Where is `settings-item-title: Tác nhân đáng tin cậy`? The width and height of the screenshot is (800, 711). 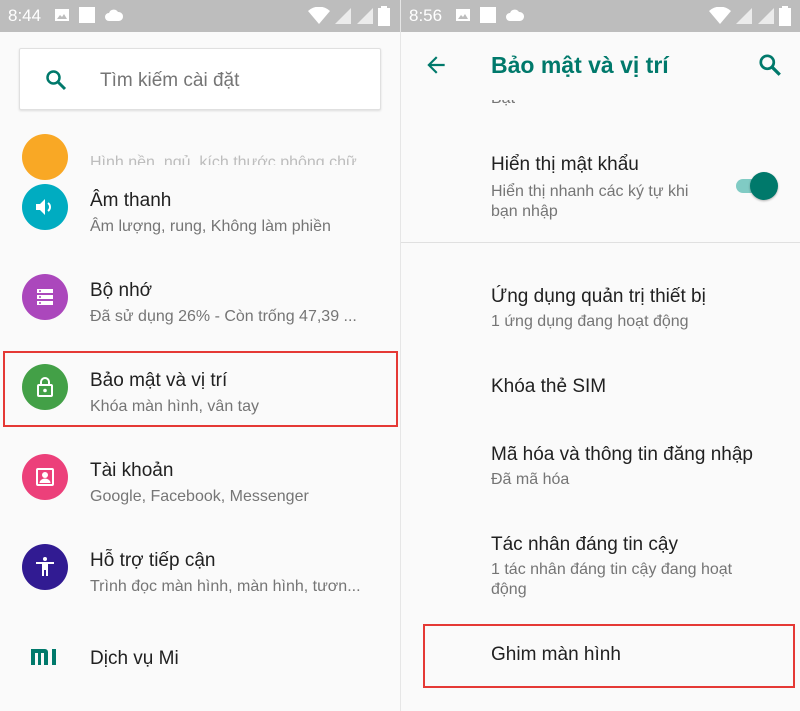
settings-item-title: Tác nhân đáng tin cậy is located at coordinates (584, 544).